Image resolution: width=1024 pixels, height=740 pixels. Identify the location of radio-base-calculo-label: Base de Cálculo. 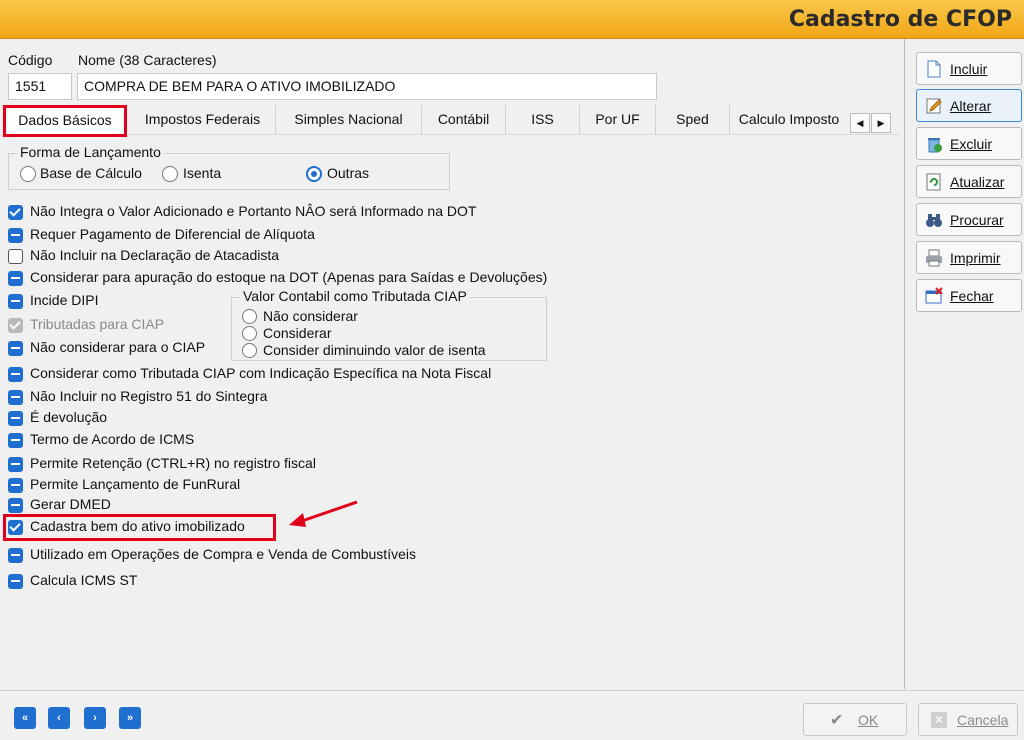
(91, 173).